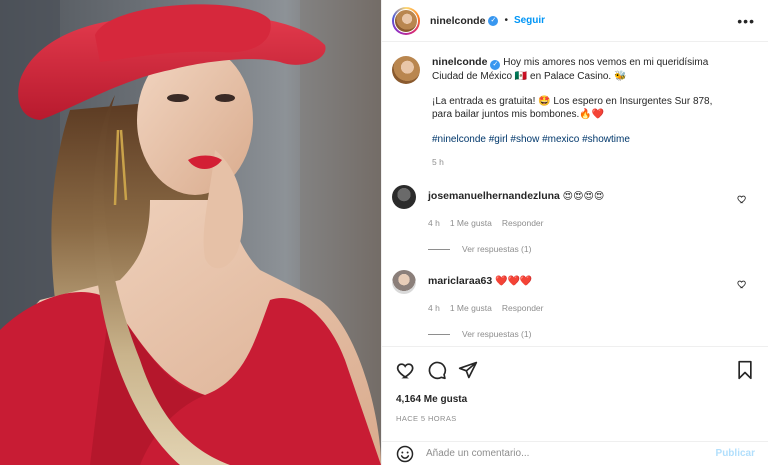 This screenshot has width=768, height=465. I want to click on post-header: ninelconde ✓ • Seguir •••, so click(575, 21).